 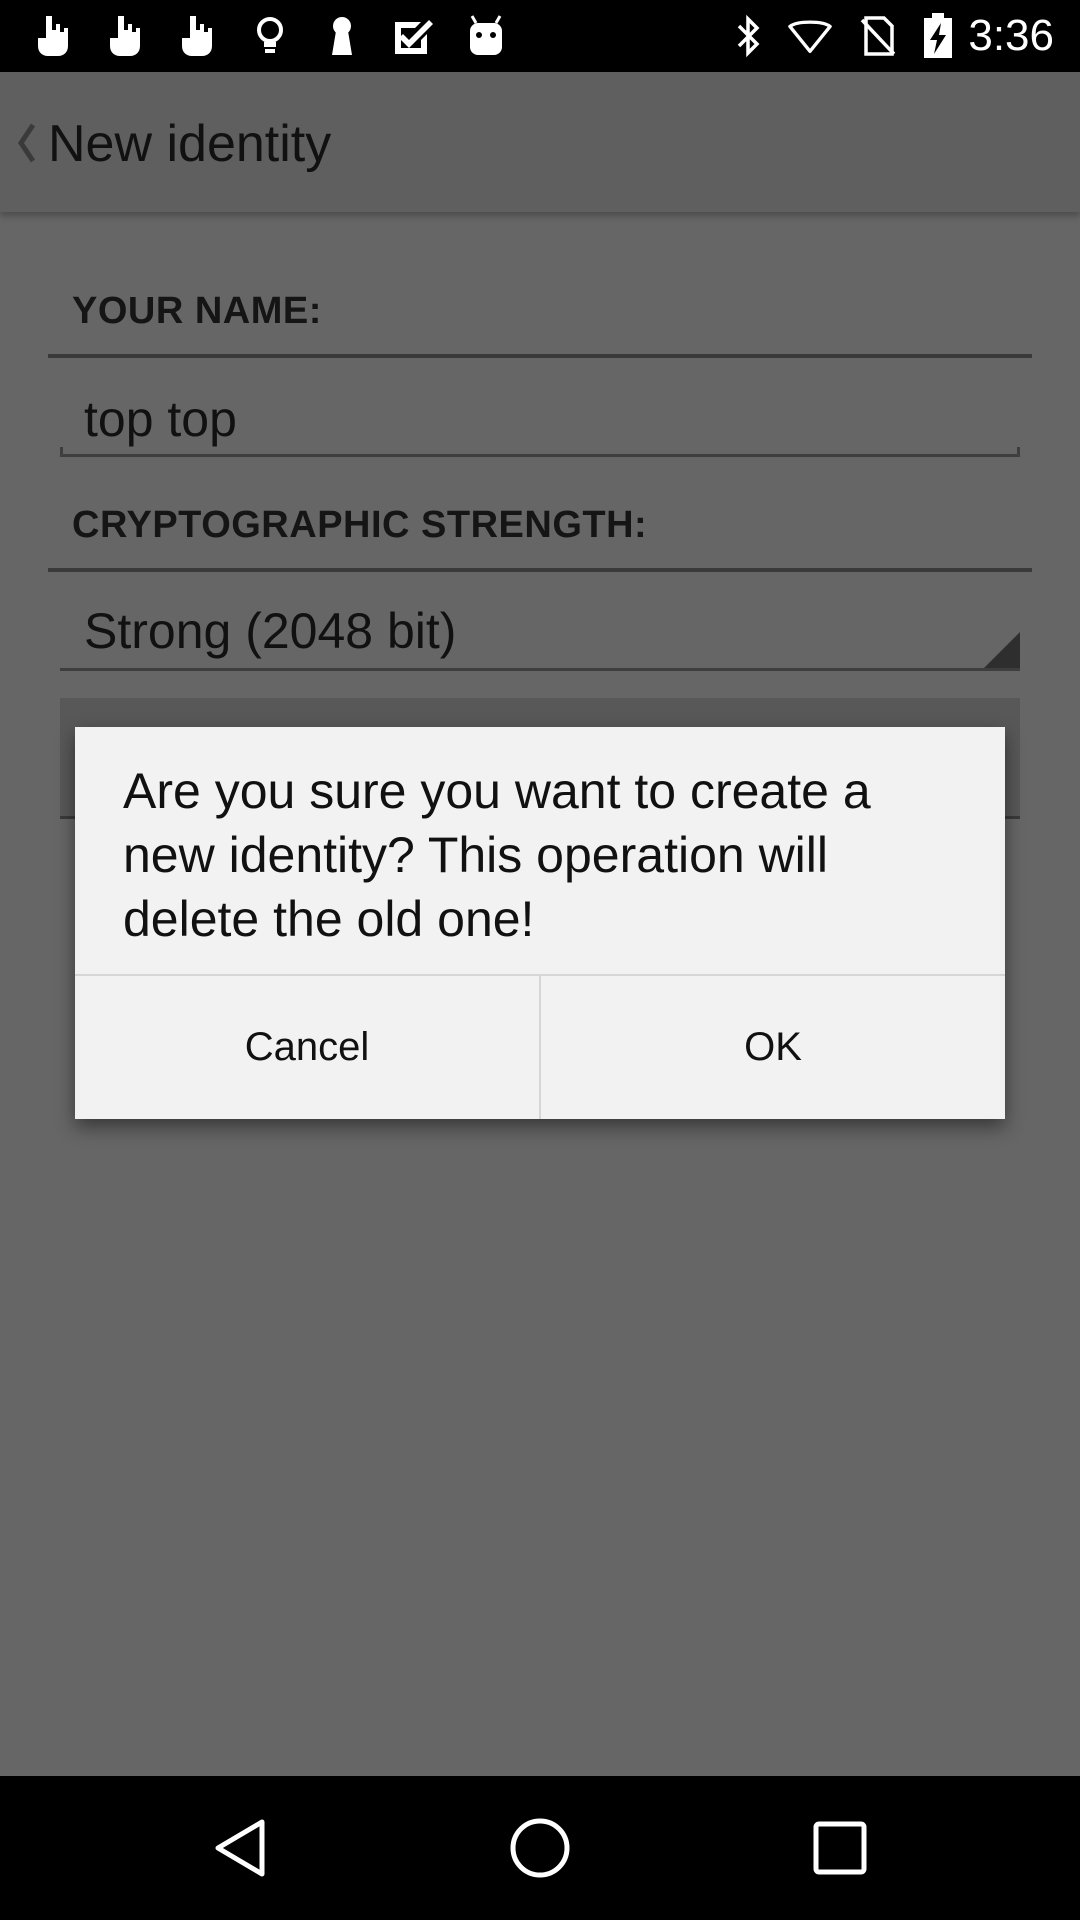 I want to click on app-bar: New identity, so click(x=540, y=142).